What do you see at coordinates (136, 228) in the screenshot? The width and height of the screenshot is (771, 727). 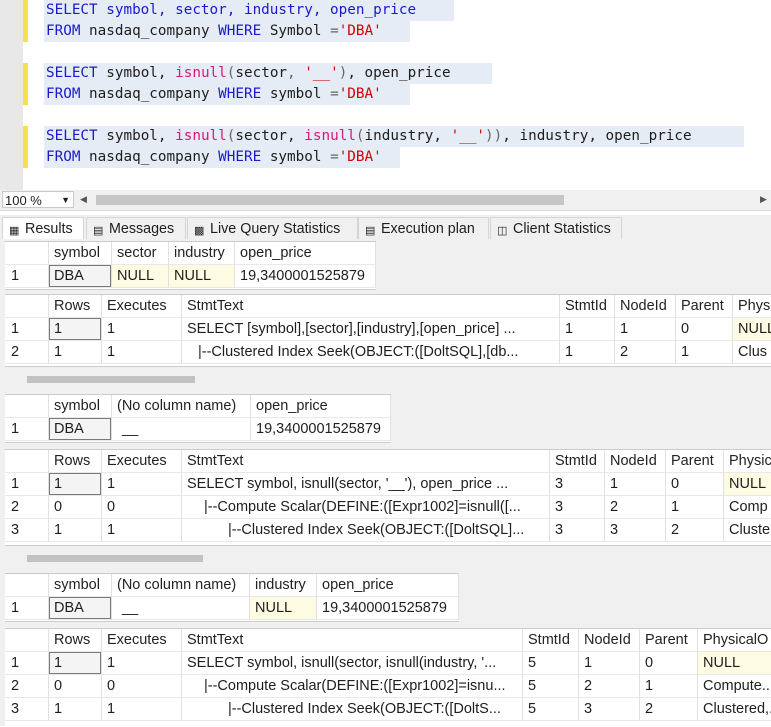 I see `tab-messages: ▤ Messages` at bounding box center [136, 228].